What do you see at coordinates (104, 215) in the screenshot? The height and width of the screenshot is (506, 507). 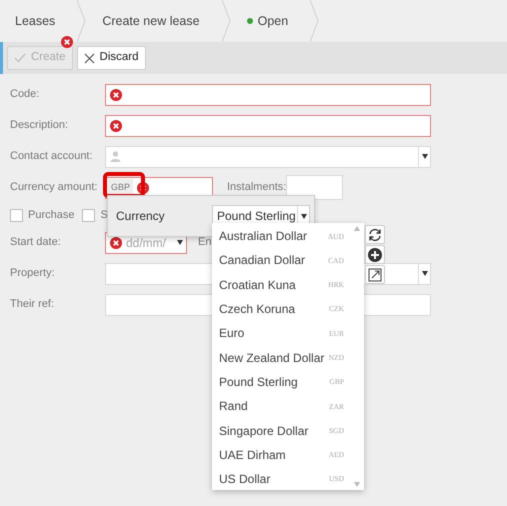 I see `checkbox-label: S` at bounding box center [104, 215].